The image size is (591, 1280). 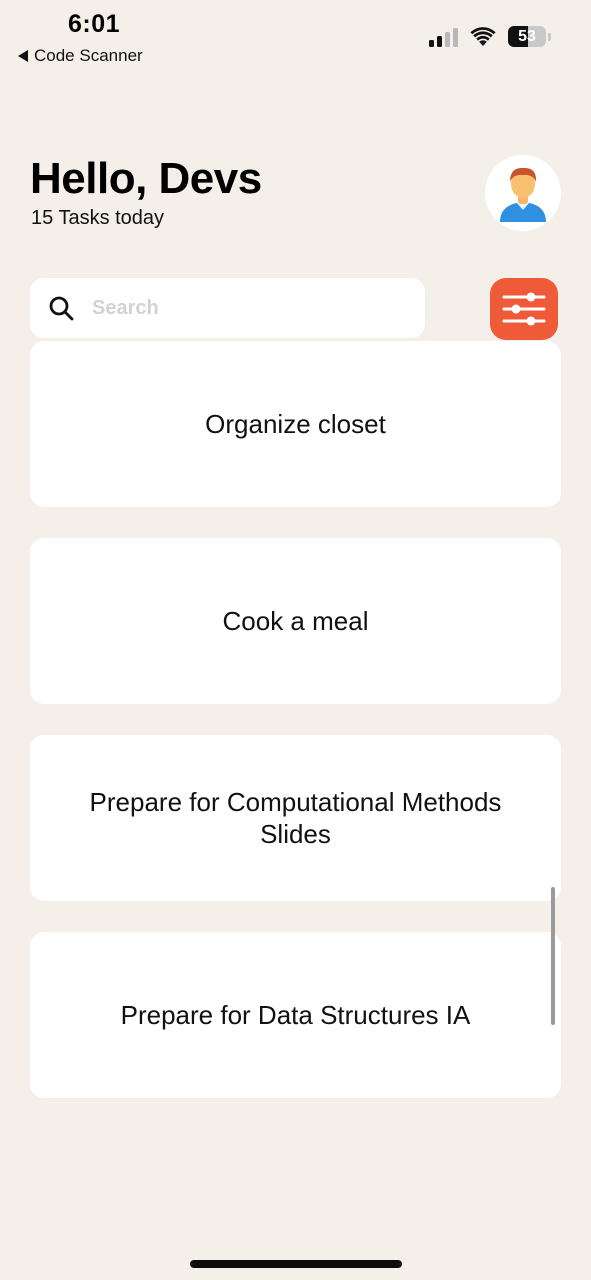 I want to click on task-title: Prepare for Data Structures IA, so click(x=295, y=1015).